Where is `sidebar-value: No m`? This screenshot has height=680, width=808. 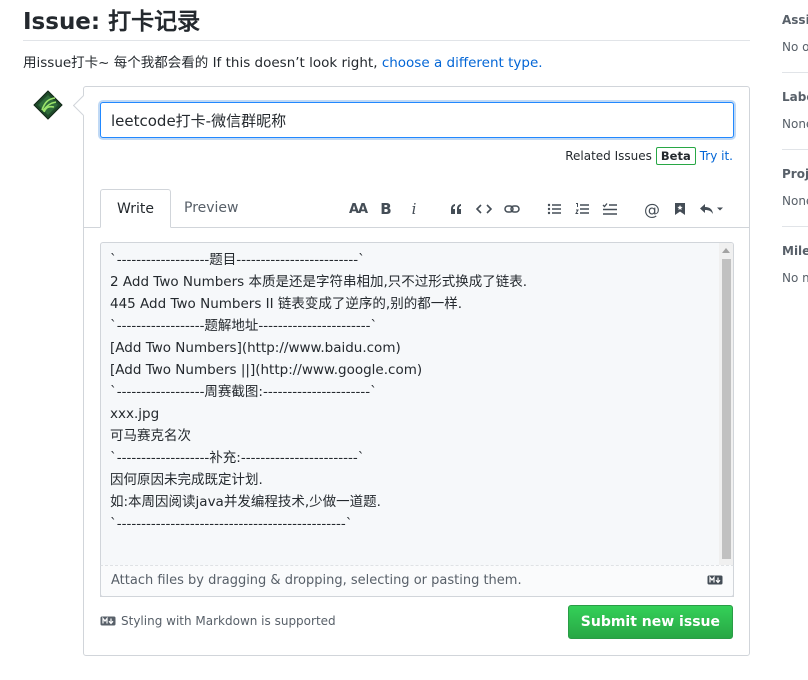
sidebar-value: No m is located at coordinates (795, 278).